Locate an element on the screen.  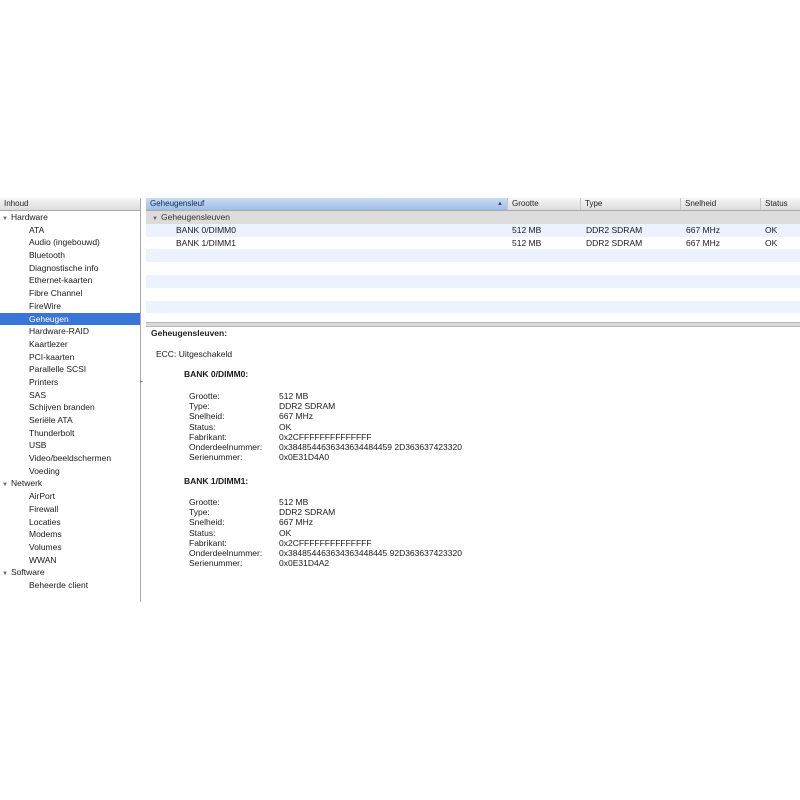
sort-ascending-icon: ▲ is located at coordinates (500, 204).